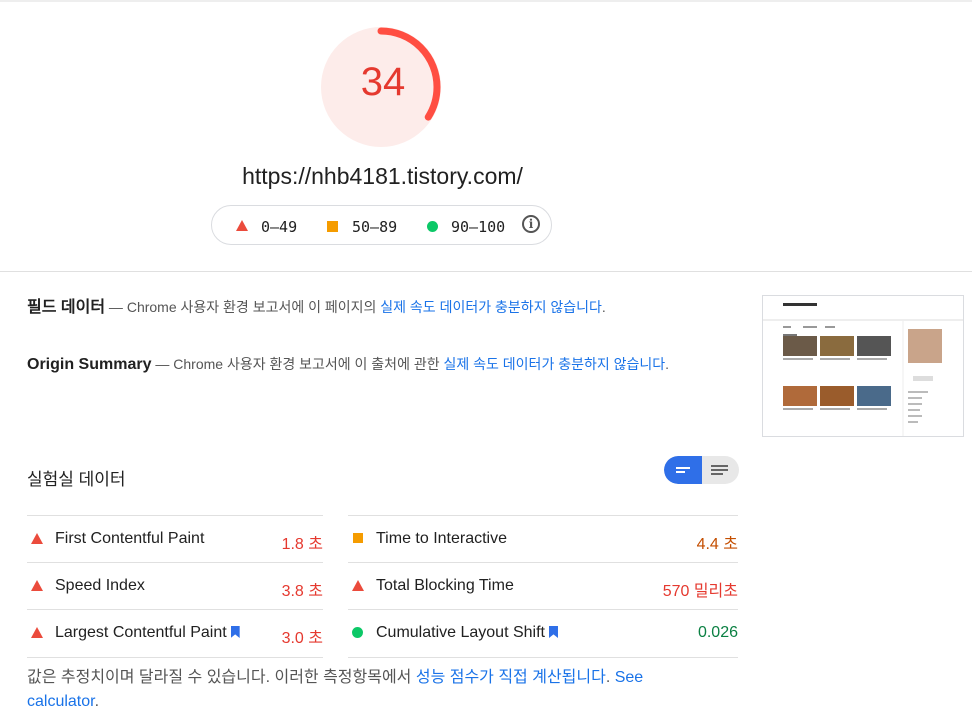 The width and height of the screenshot is (972, 725). I want to click on info-icon: i, so click(531, 224).